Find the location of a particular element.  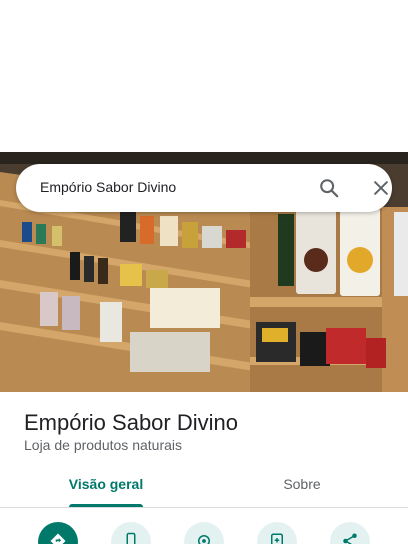

tab-overview: Visão geral is located at coordinates (106, 486).